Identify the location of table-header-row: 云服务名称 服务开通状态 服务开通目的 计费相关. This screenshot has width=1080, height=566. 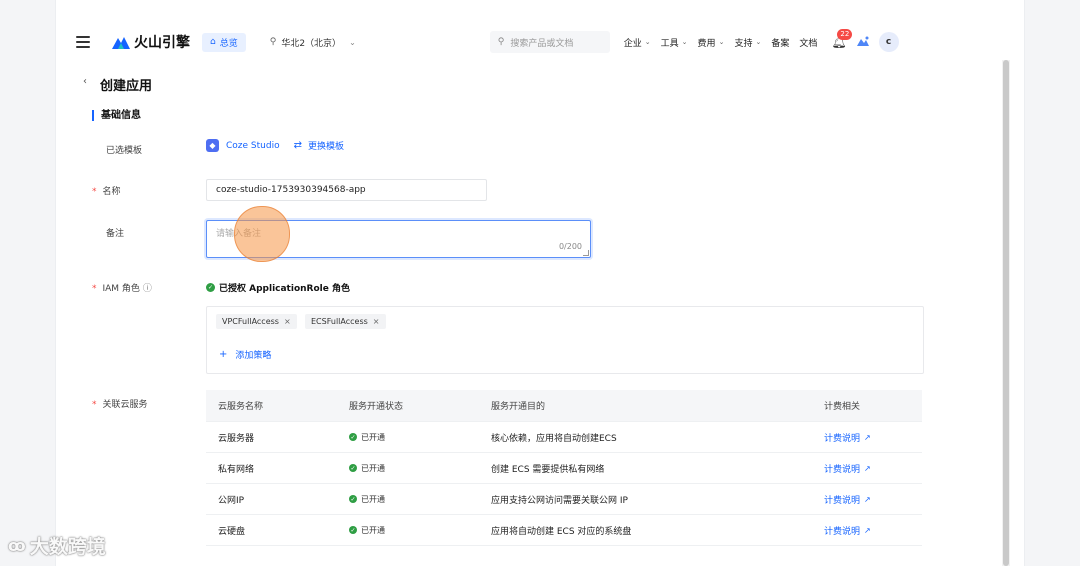
(564, 406).